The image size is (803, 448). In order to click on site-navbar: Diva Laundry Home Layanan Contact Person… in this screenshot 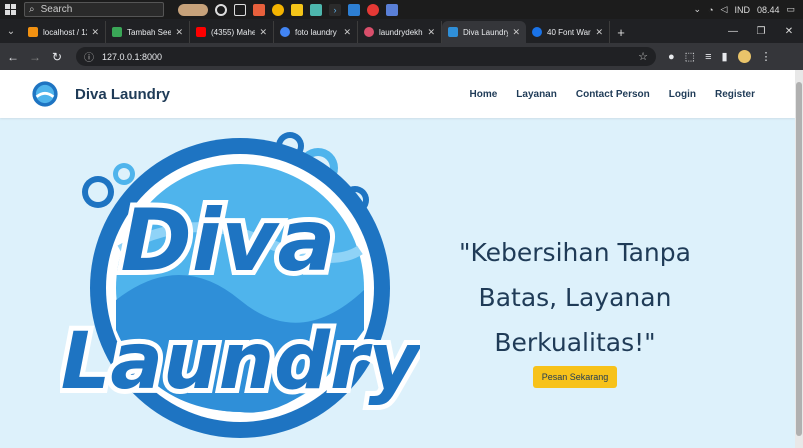, I will do `click(397, 94)`.